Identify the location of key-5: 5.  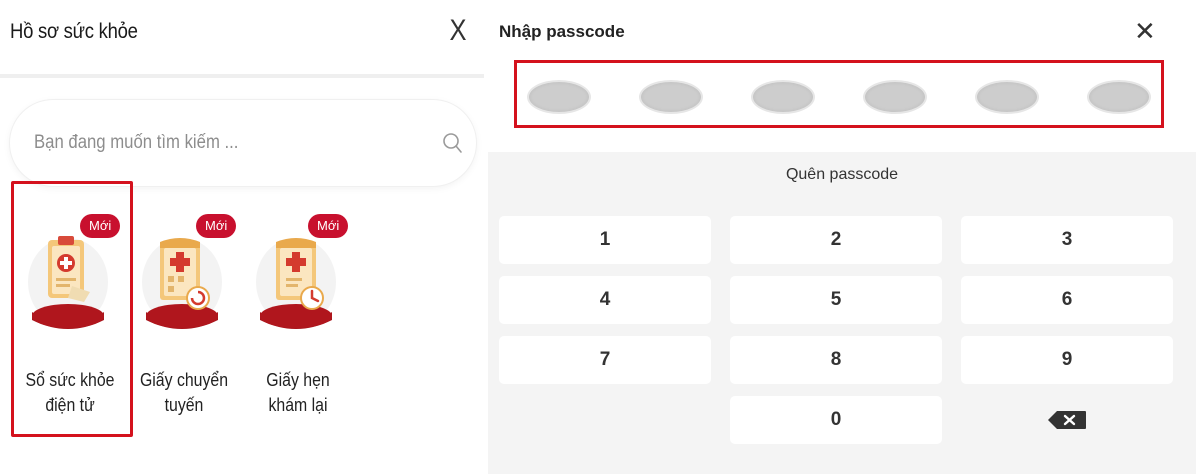
(836, 300).